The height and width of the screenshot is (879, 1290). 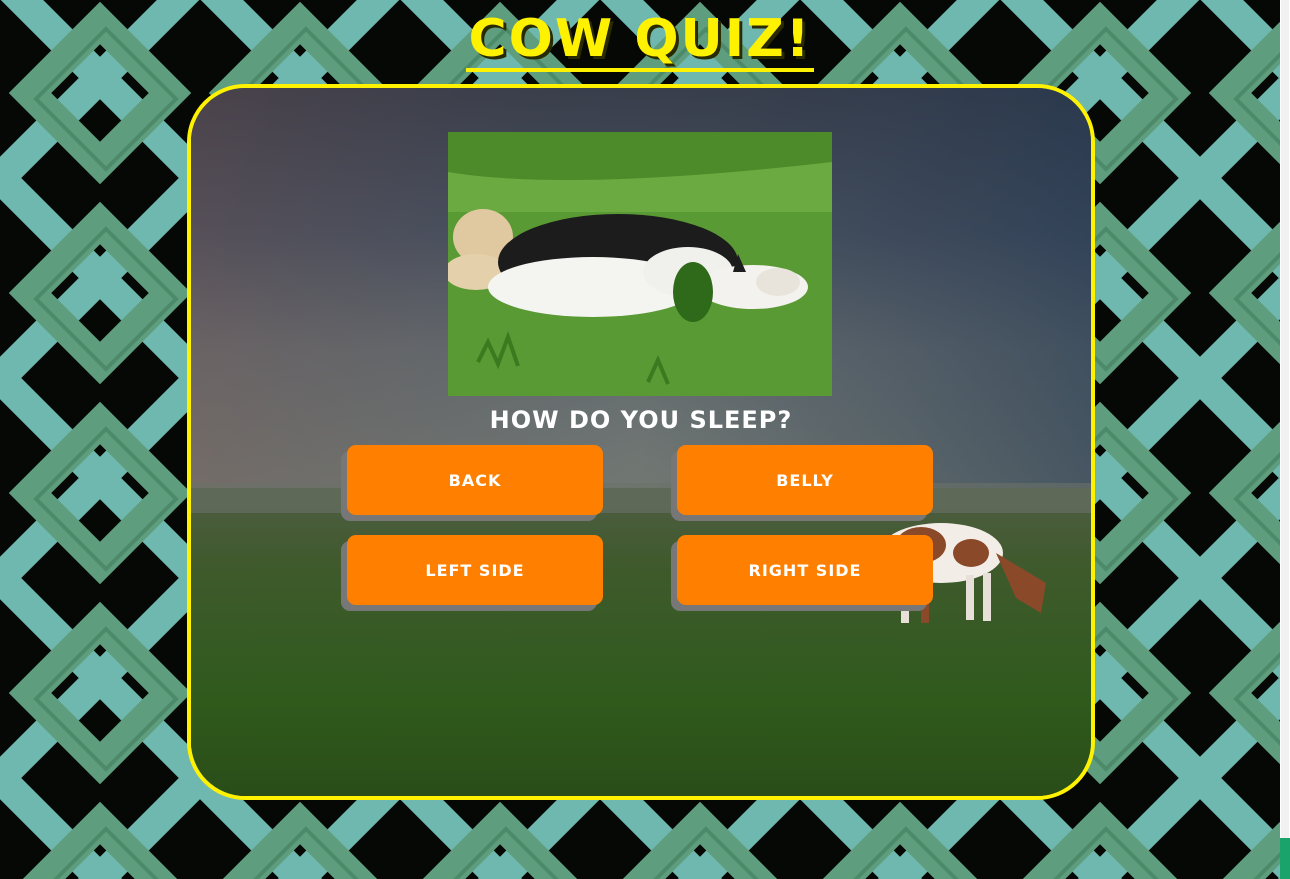 I want to click on question-text: How do you sleep?, so click(x=641, y=420).